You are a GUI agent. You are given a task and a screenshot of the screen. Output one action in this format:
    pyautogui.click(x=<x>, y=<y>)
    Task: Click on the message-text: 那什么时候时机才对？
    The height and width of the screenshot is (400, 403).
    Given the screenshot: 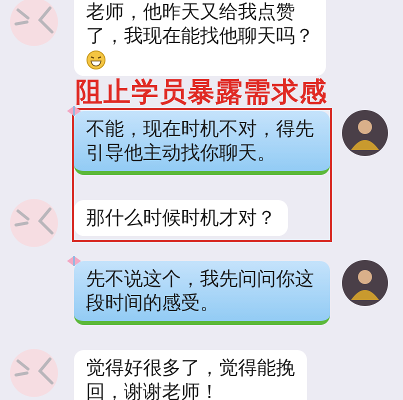 What is the action you would take?
    pyautogui.click(x=181, y=218)
    